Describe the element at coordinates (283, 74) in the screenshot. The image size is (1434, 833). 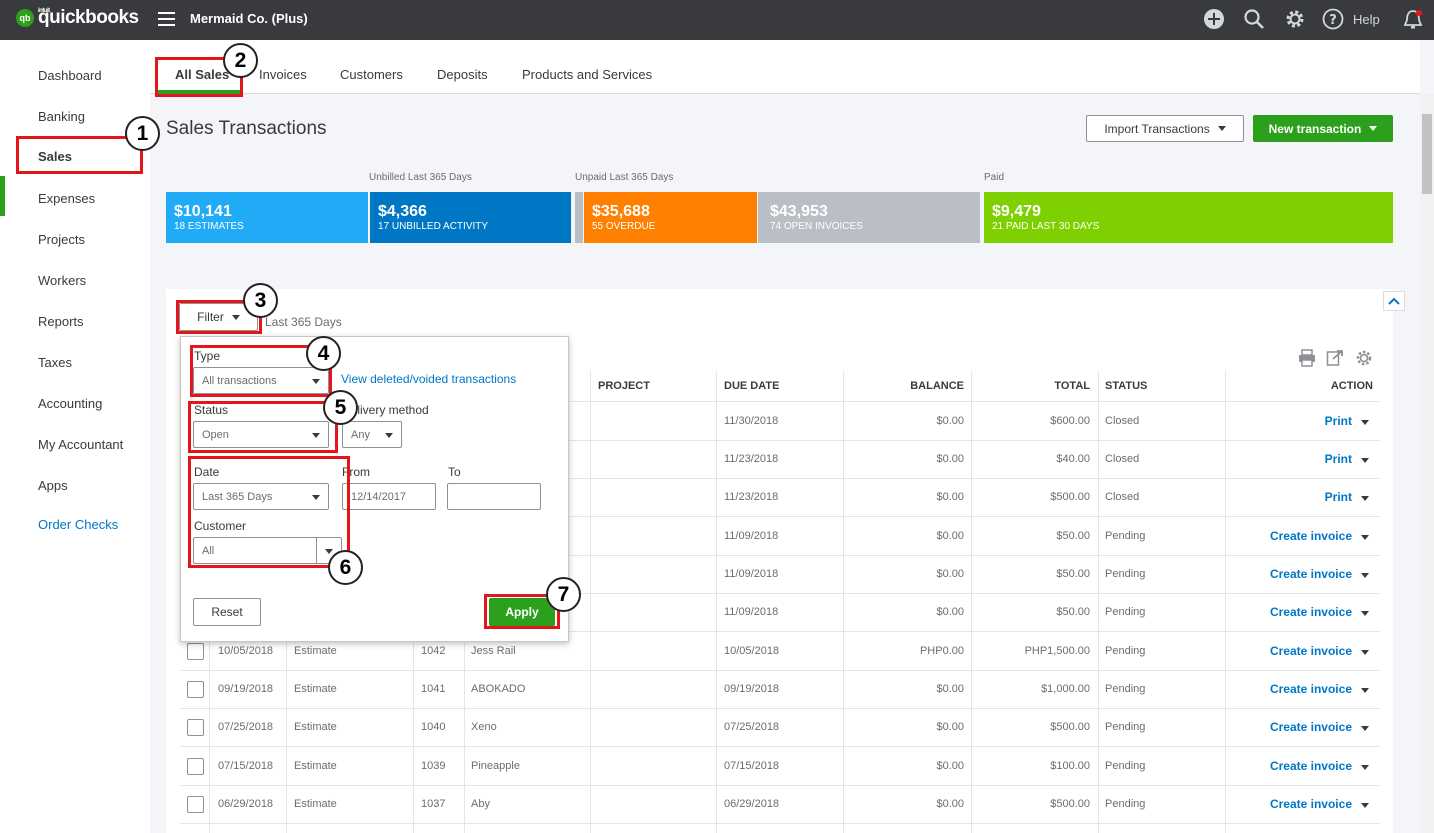
I see `tab-invoices: Invoices` at that location.